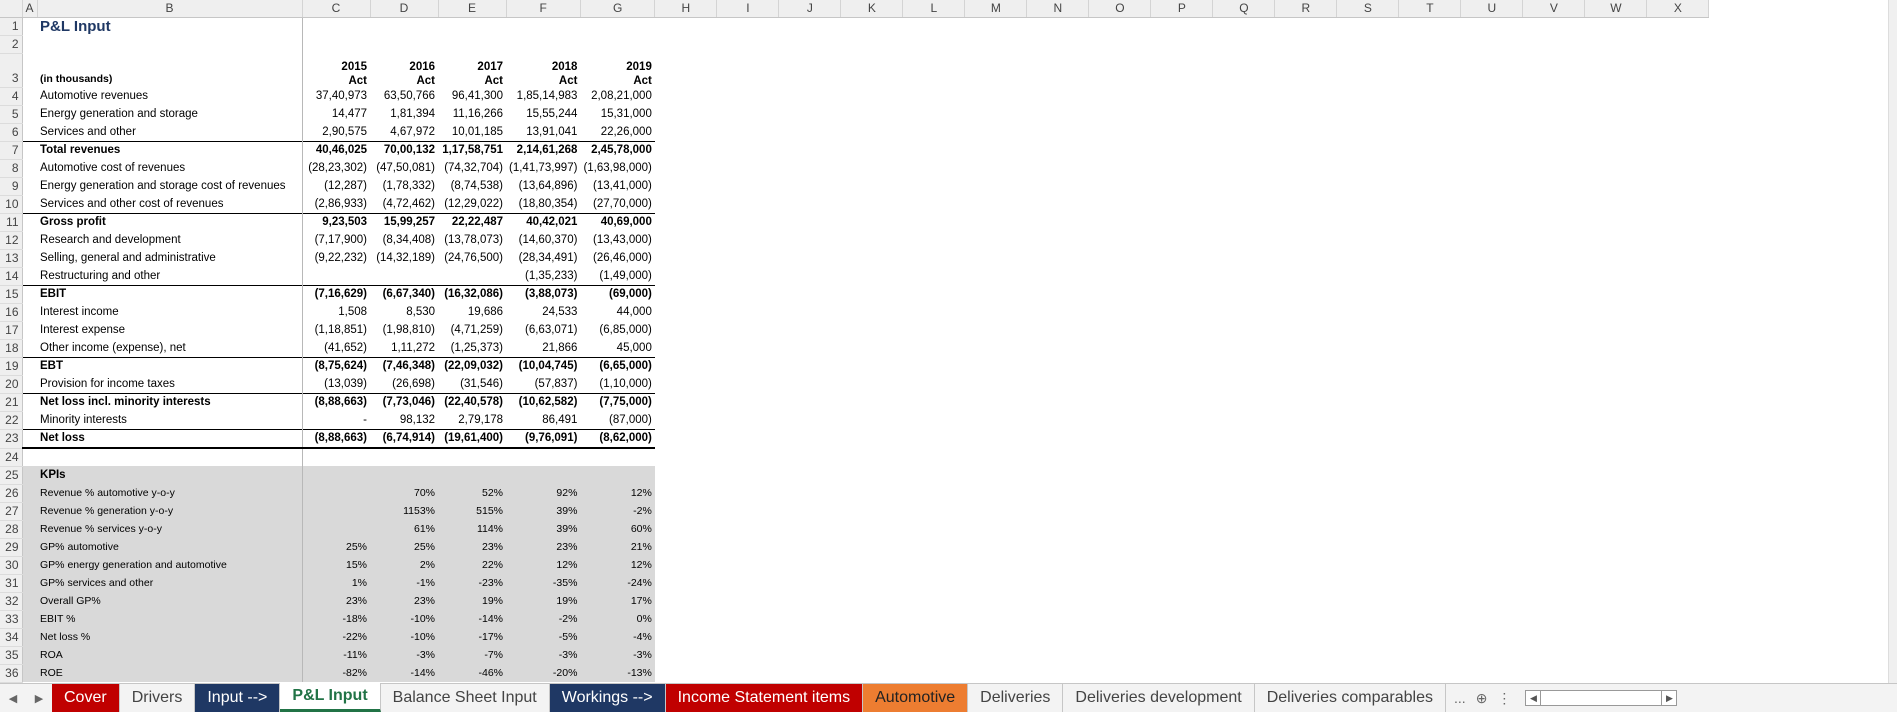  Describe the element at coordinates (872, 9) in the screenshot. I see `column-header-k: K` at that location.